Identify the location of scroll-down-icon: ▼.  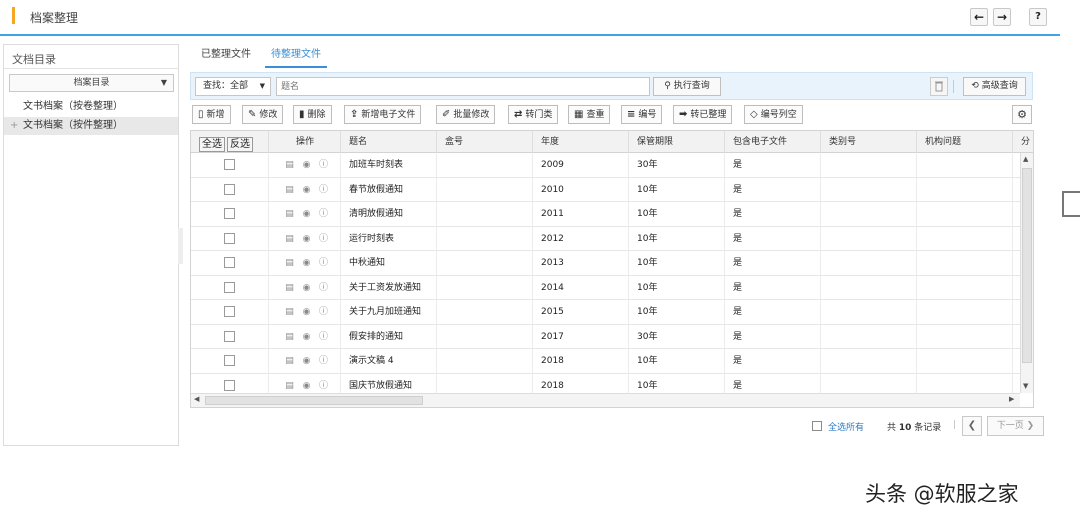
(1025, 386).